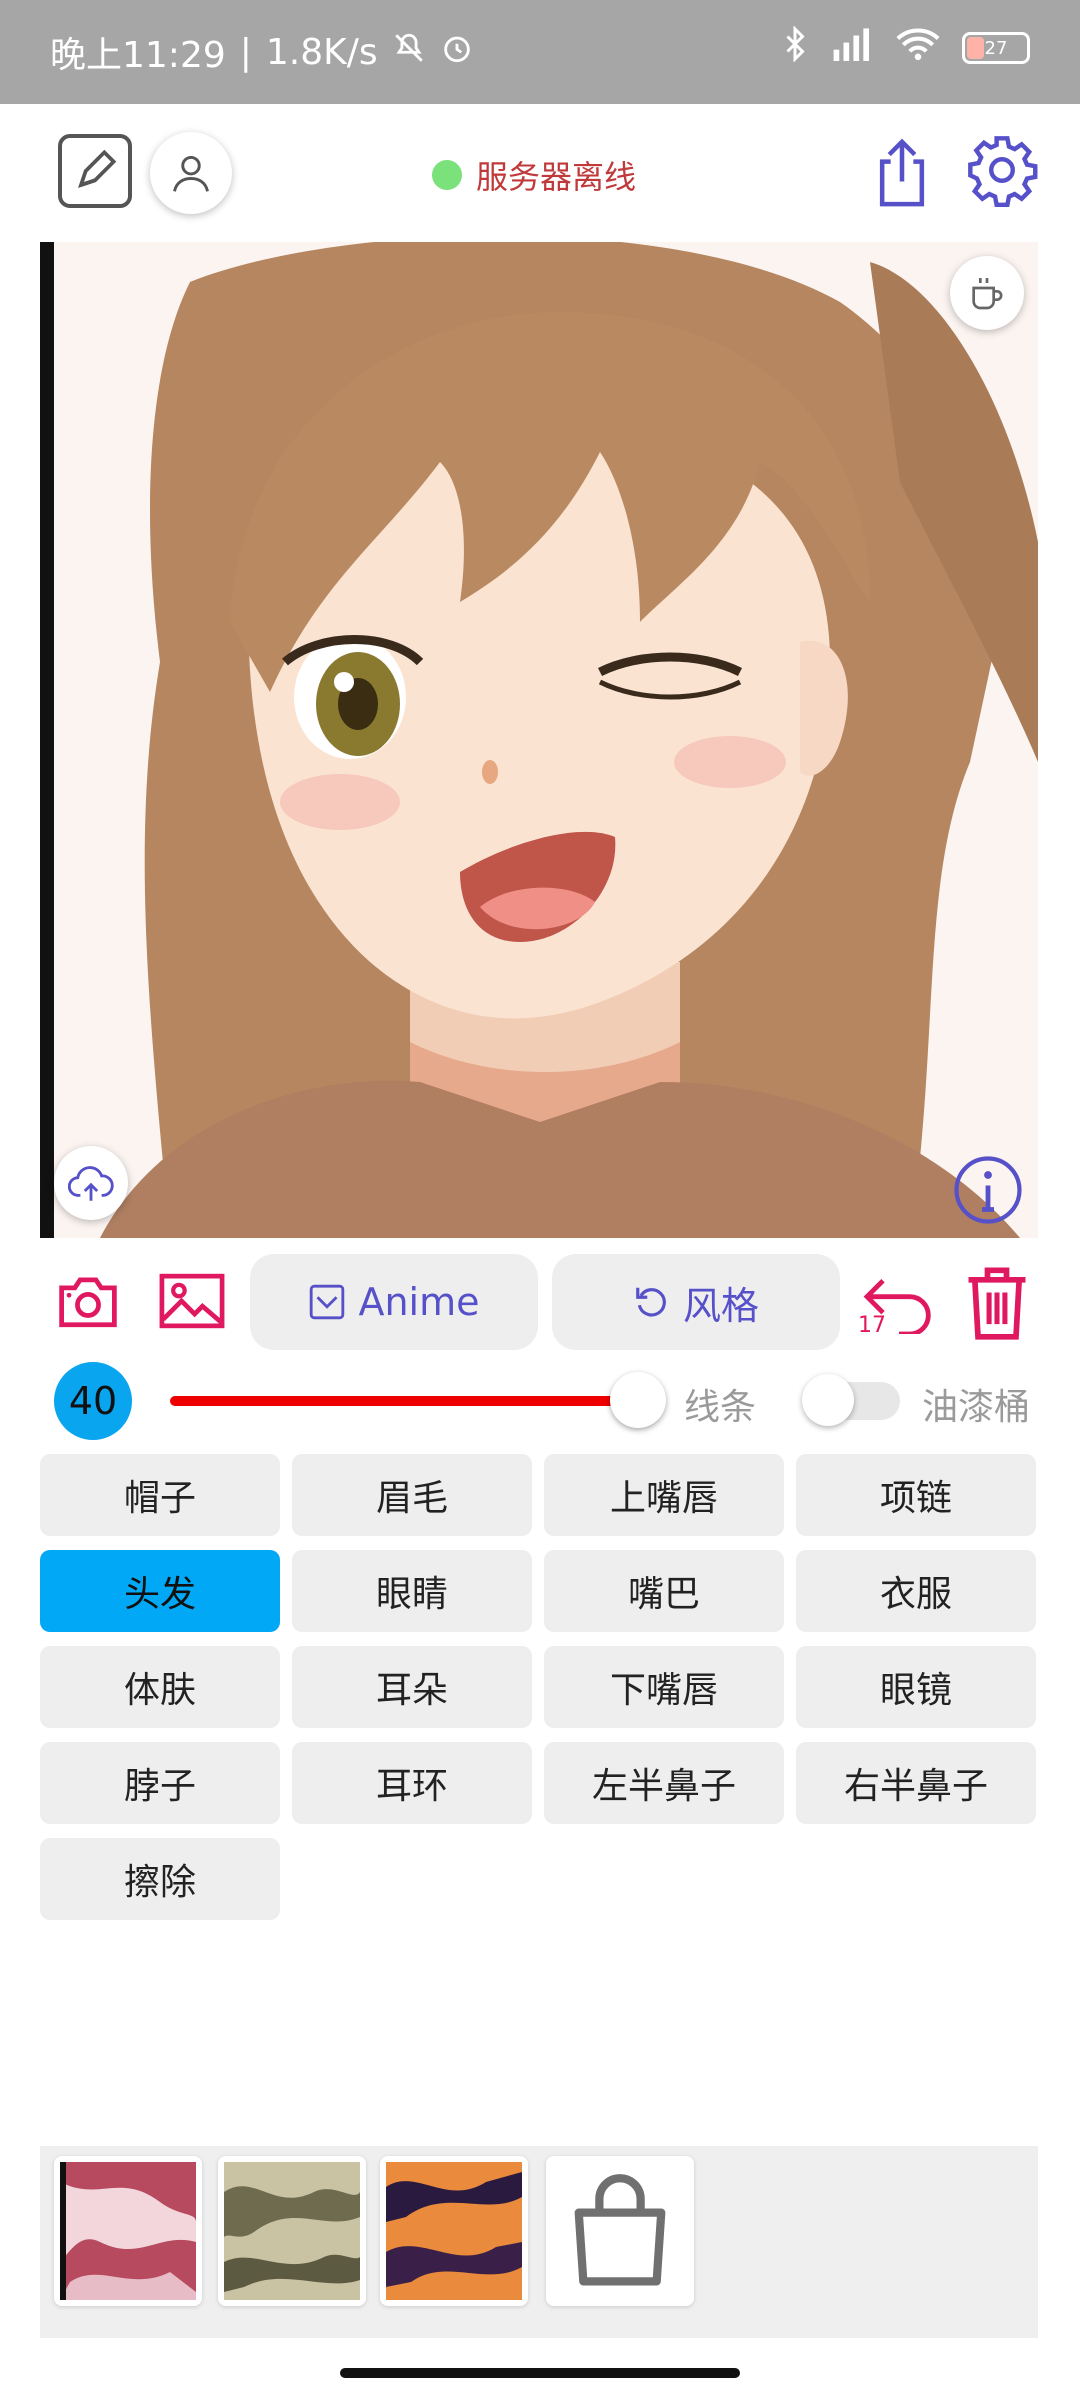 This screenshot has width=1080, height=2400. I want to click on texture-swatch-olive, so click(292, 2231).